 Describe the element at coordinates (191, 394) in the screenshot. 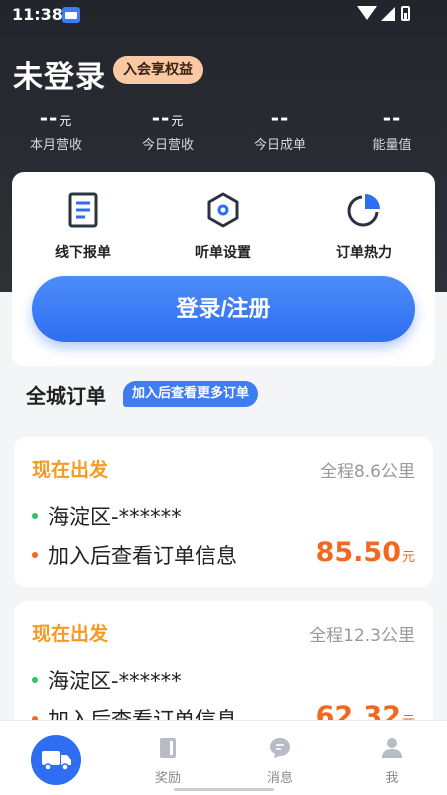

I see `join-more-orders-tag: 加入后查看更多订单` at that location.